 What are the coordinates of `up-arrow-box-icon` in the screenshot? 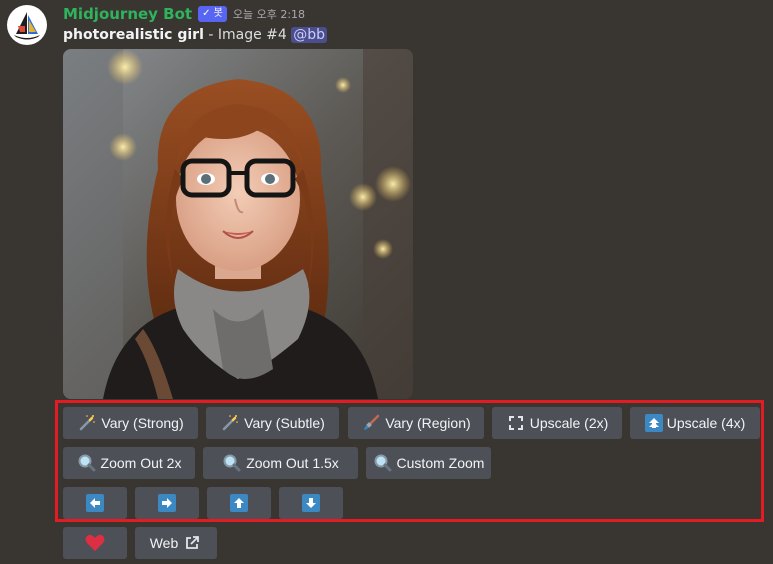 It's located at (653, 423).